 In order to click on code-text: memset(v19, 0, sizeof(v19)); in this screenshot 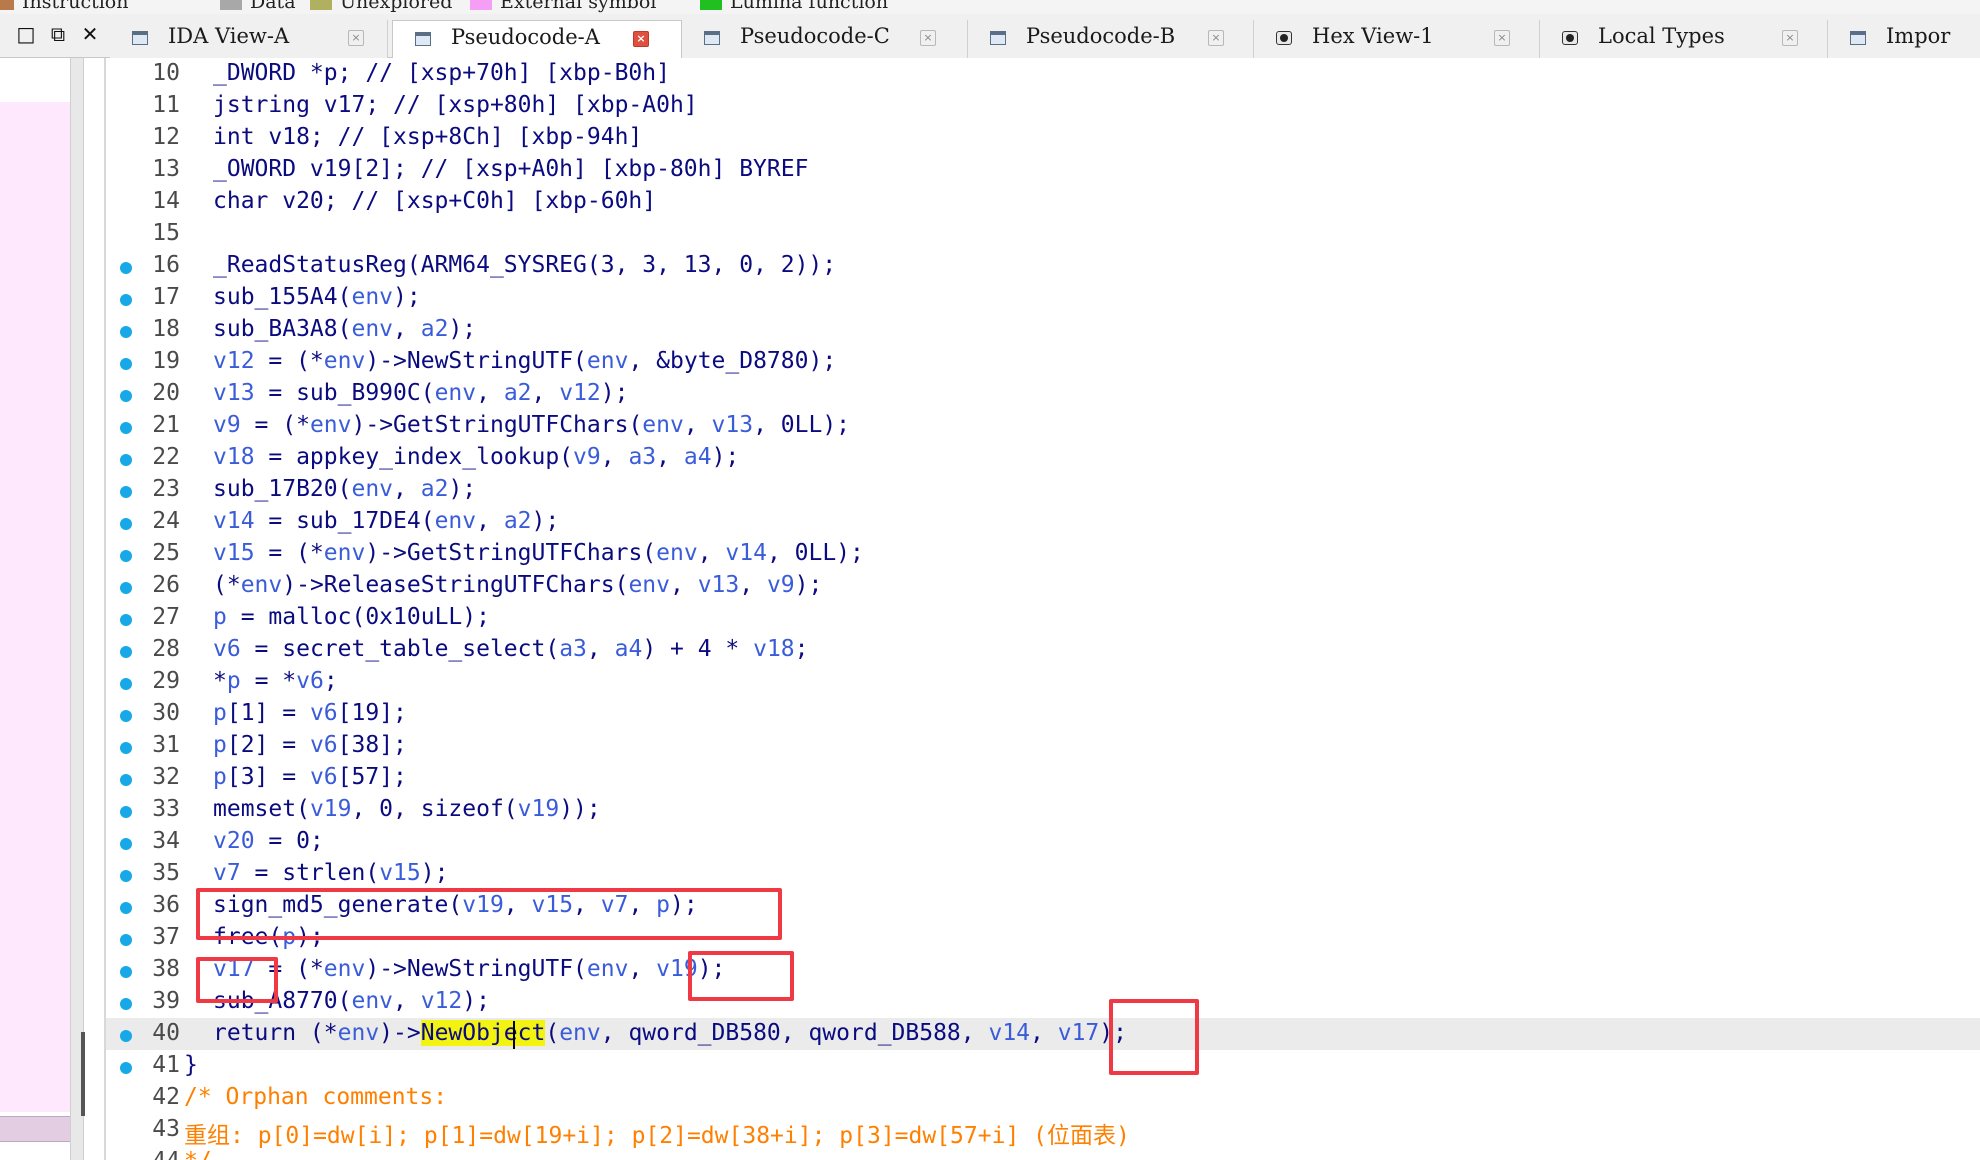, I will do `click(407, 809)`.